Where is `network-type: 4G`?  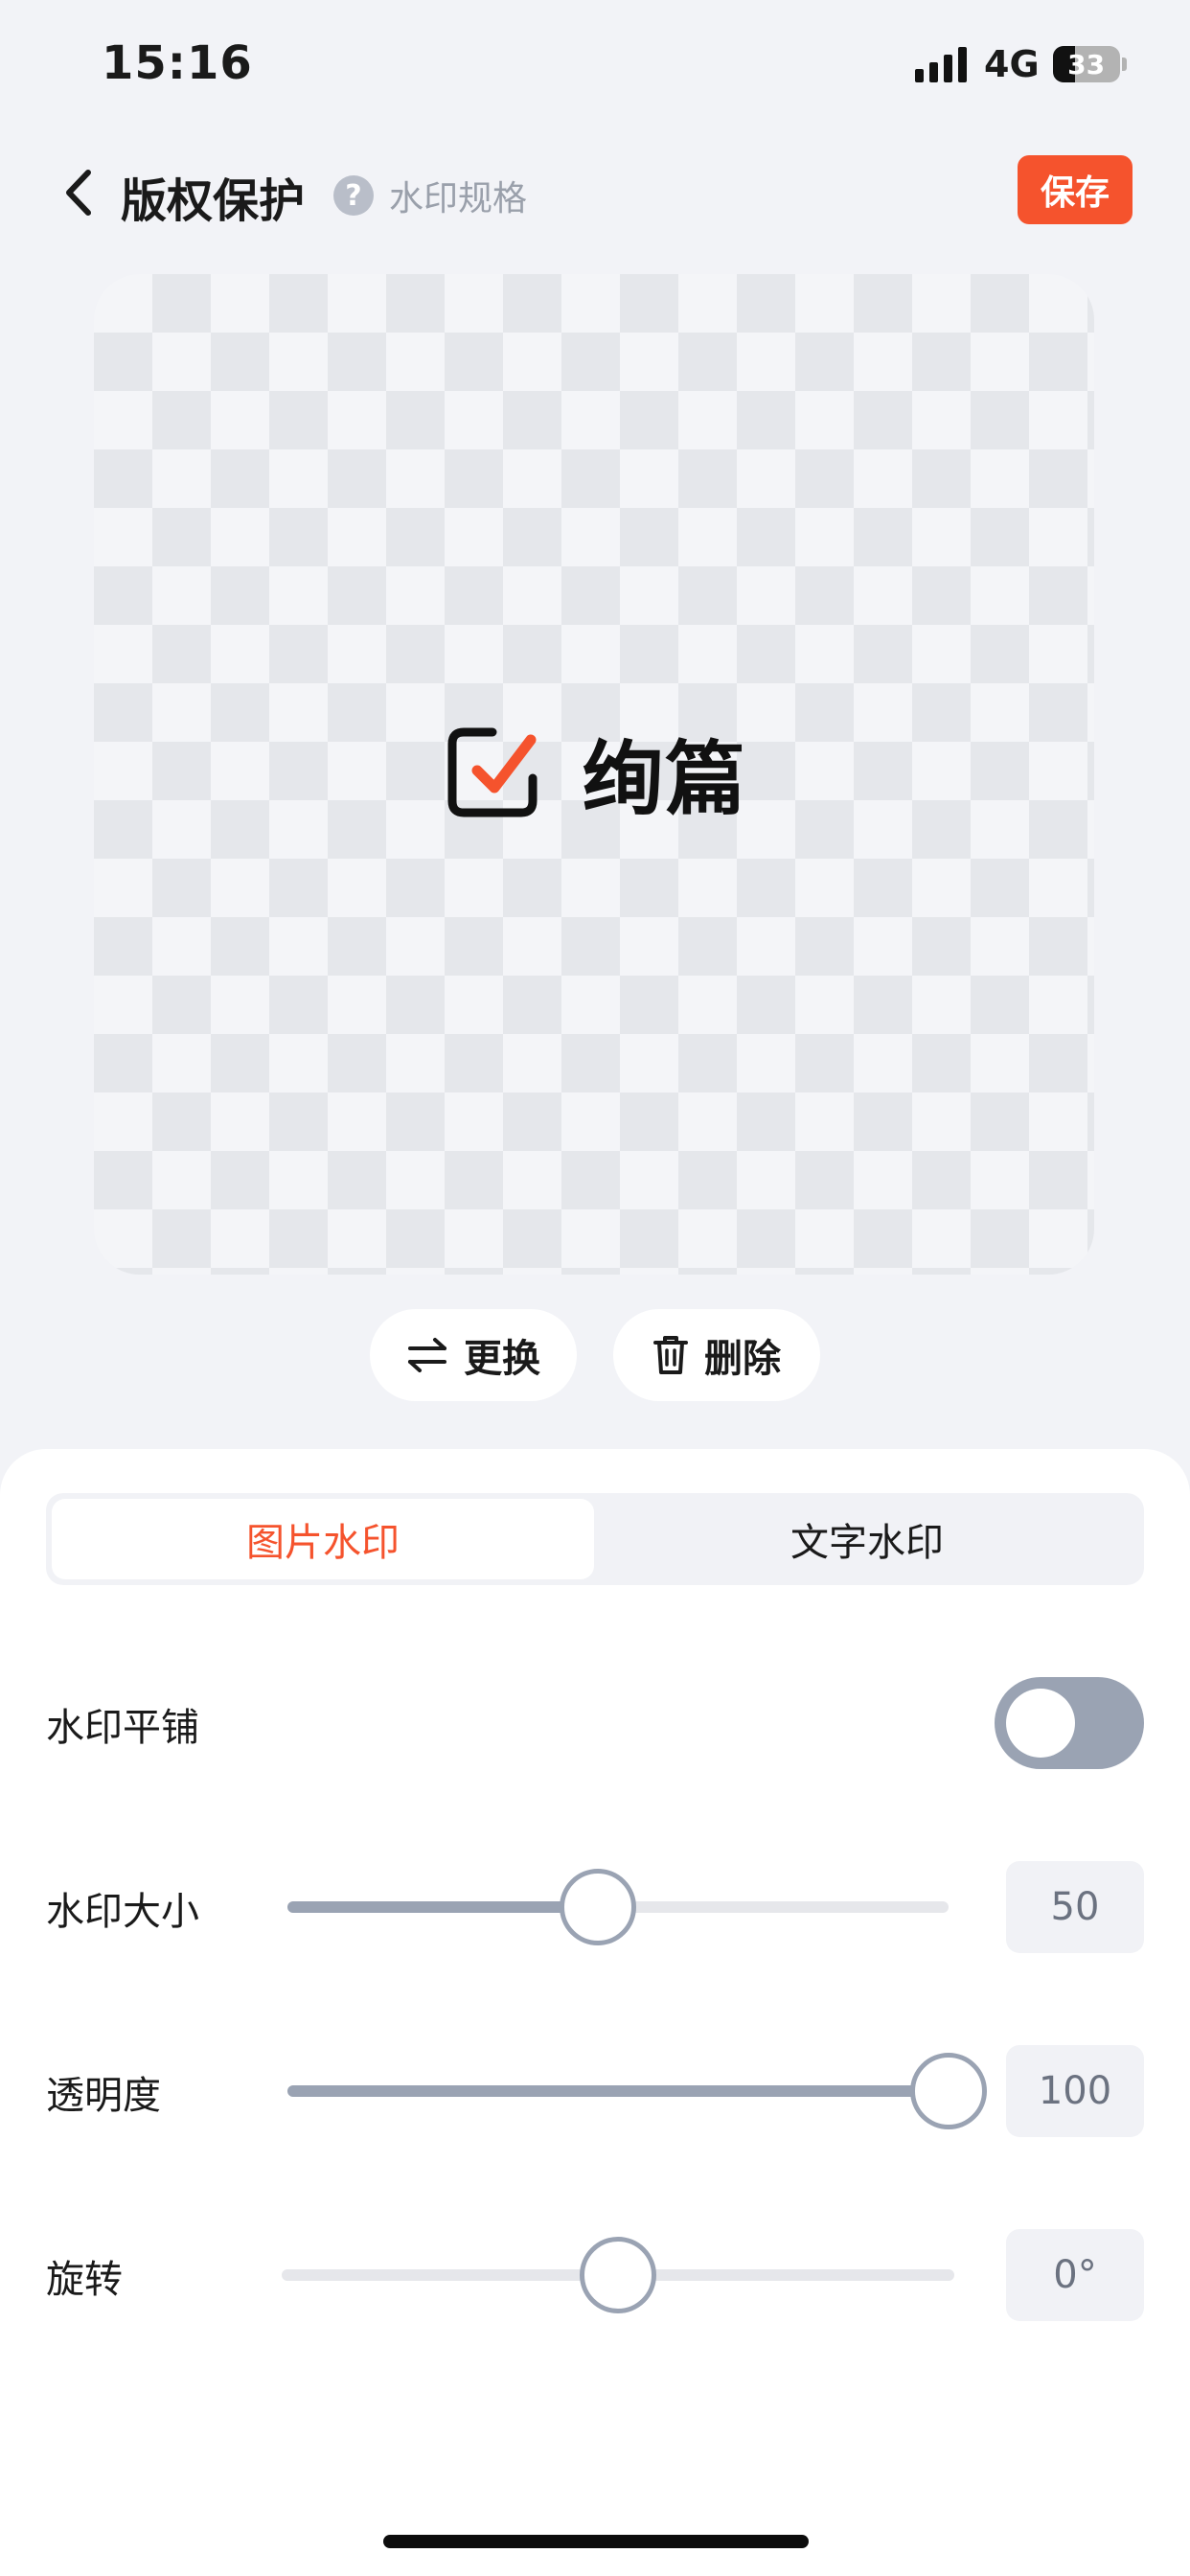 network-type: 4G is located at coordinates (1012, 64).